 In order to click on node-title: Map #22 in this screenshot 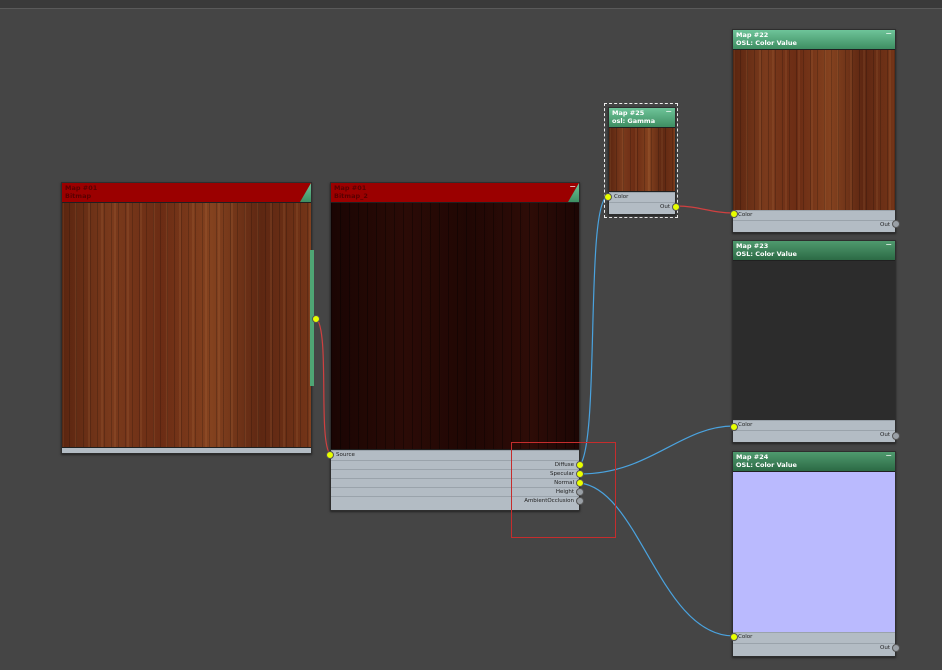, I will do `click(752, 35)`.